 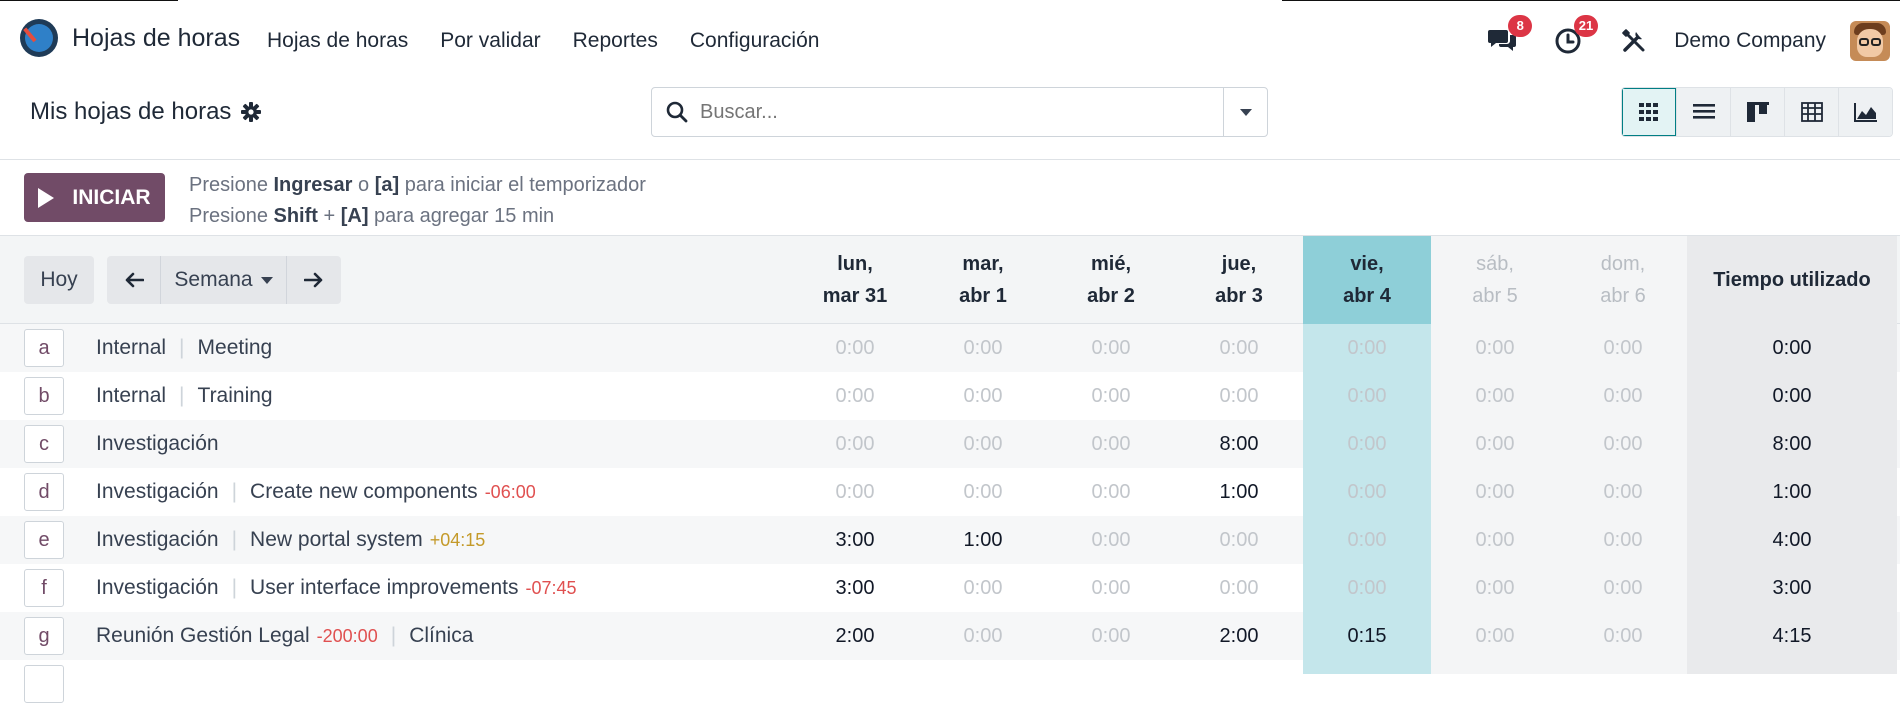 What do you see at coordinates (44, 540) in the screenshot?
I see `row-shortcut-key: e` at bounding box center [44, 540].